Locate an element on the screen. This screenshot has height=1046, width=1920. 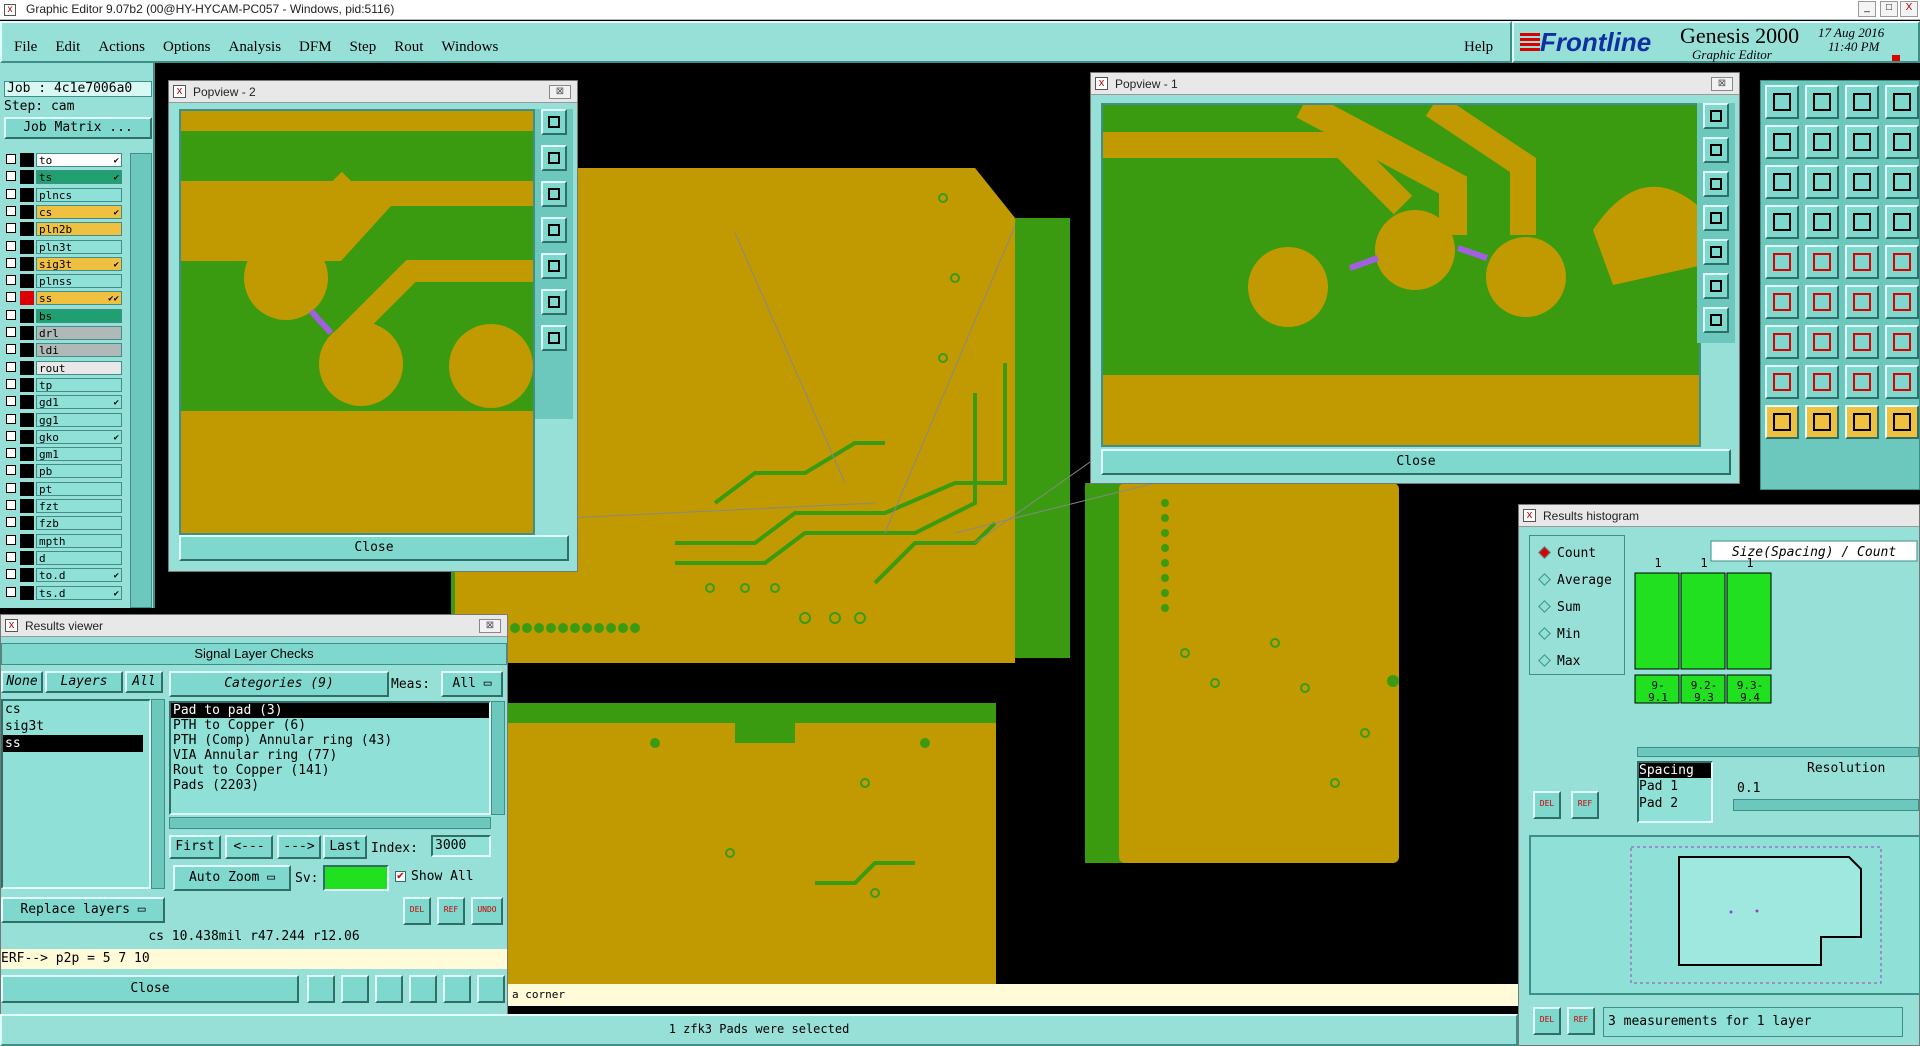
rv-tool-5-button is located at coordinates (457, 989).